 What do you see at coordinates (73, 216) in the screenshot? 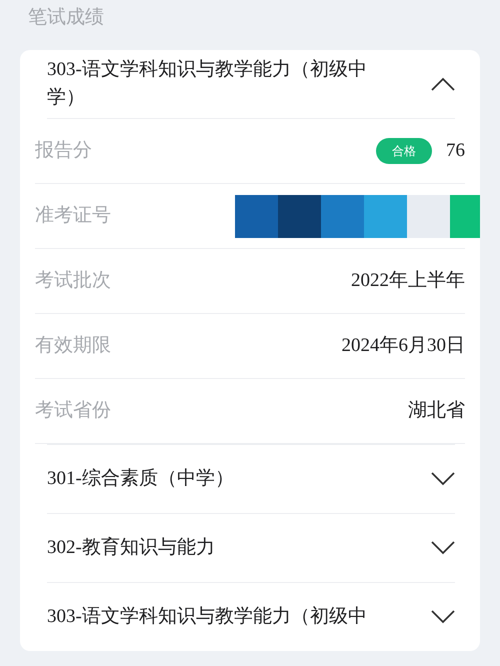
I see `field-label: 准考证号` at bounding box center [73, 216].